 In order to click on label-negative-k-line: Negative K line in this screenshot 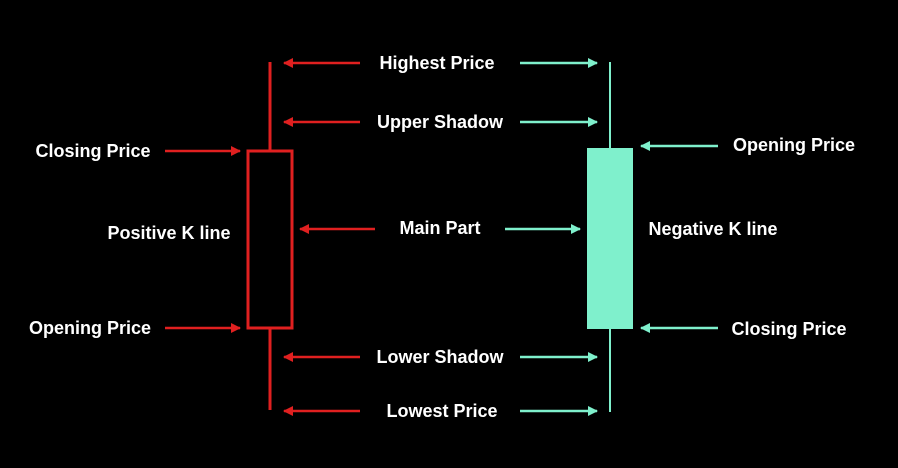, I will do `click(712, 229)`.